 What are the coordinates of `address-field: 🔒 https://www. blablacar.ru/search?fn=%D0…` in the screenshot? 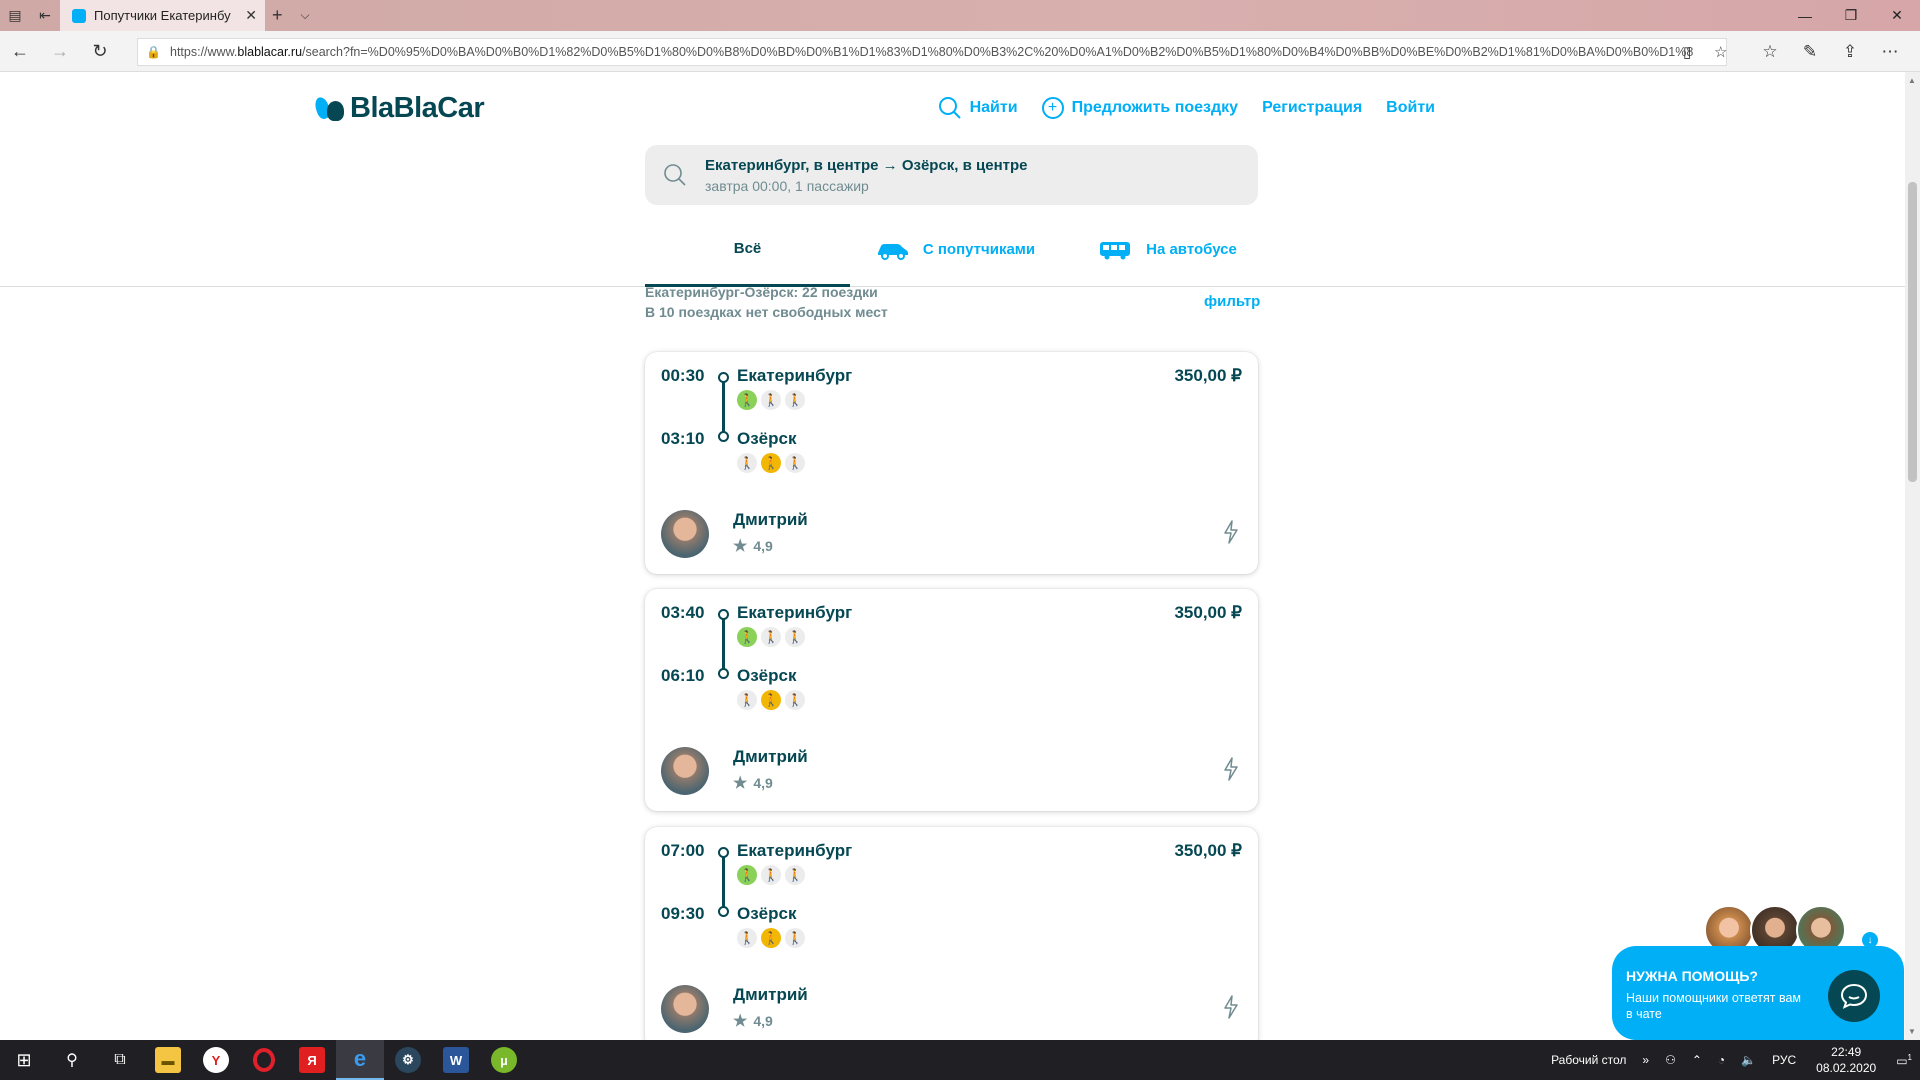 It's located at (932, 52).